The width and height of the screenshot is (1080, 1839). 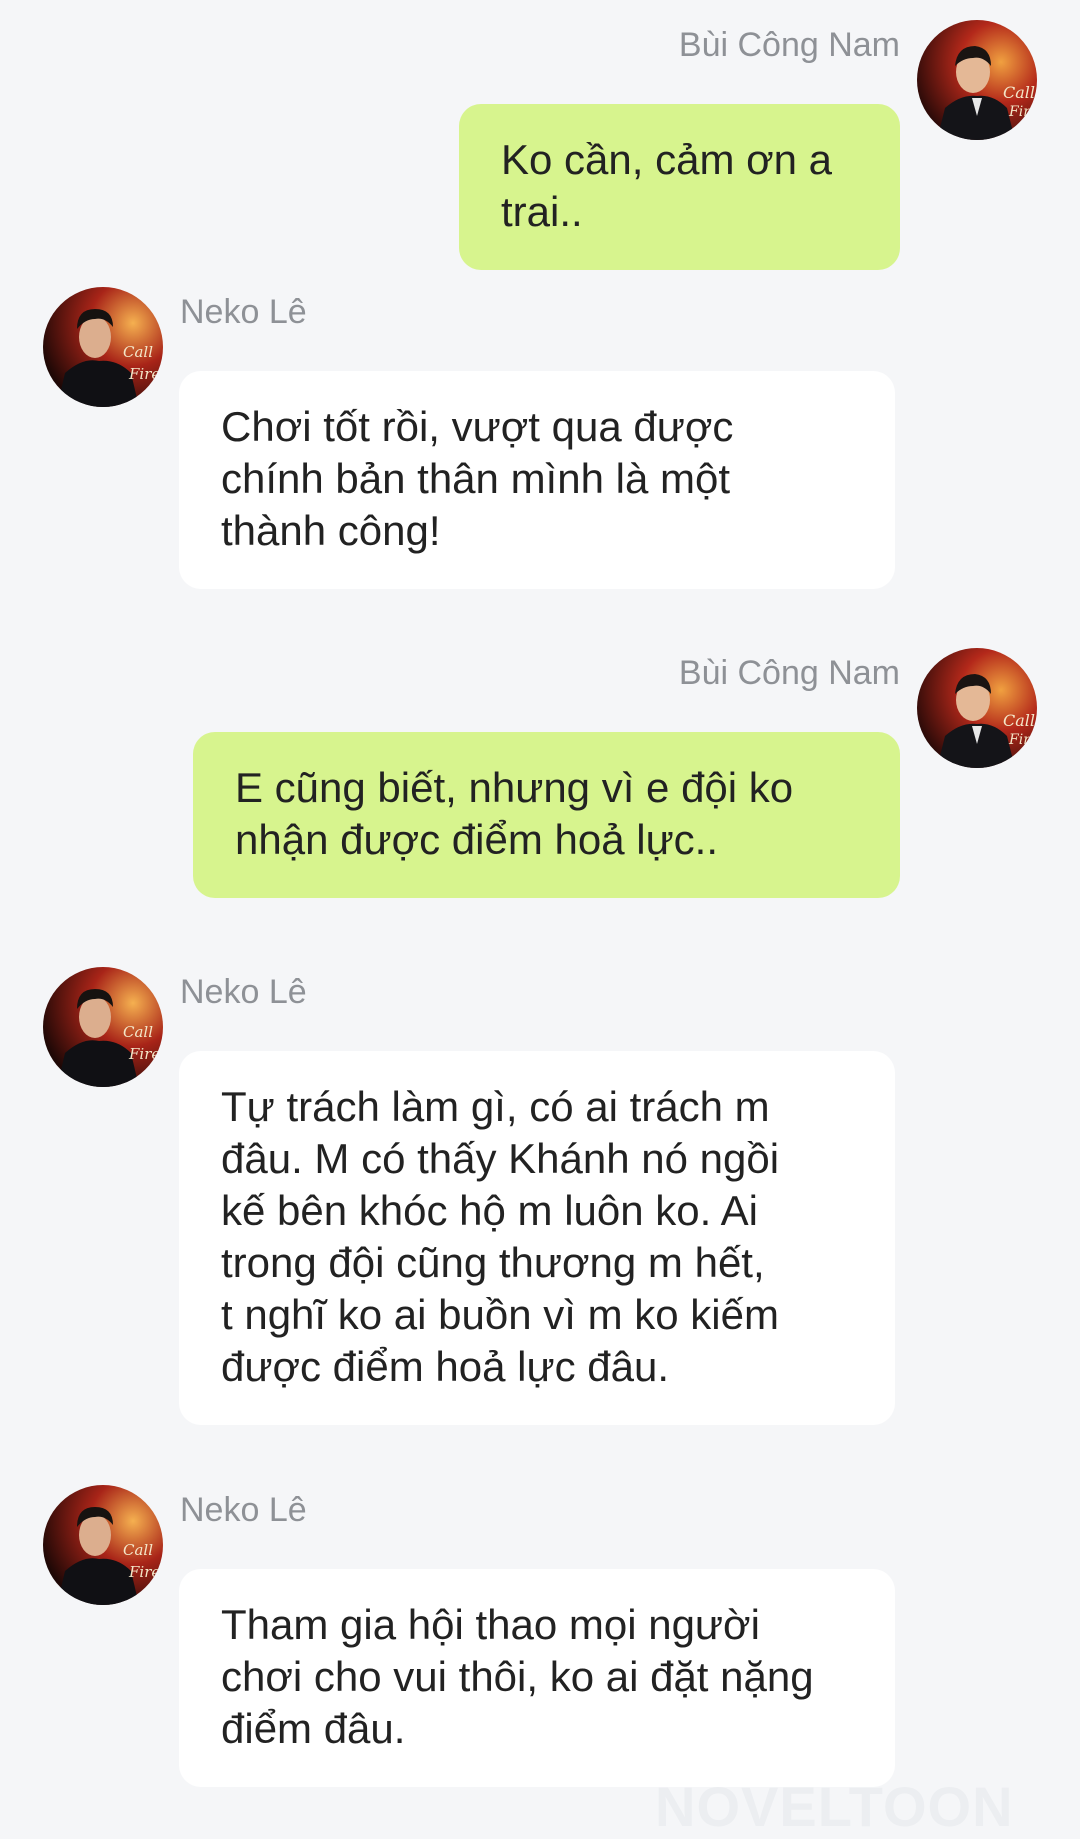 What do you see at coordinates (834, 1806) in the screenshot?
I see `watermark-logo: NOVELTOON` at bounding box center [834, 1806].